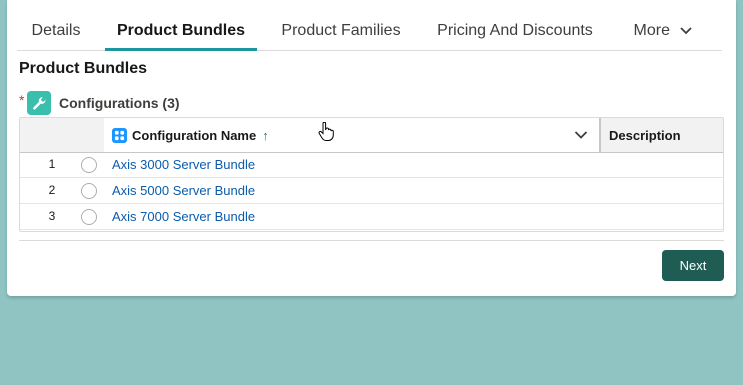 This screenshot has height=385, width=743. What do you see at coordinates (183, 165) in the screenshot?
I see `configuration-name-link: Axis 3000 Server Bundle` at bounding box center [183, 165].